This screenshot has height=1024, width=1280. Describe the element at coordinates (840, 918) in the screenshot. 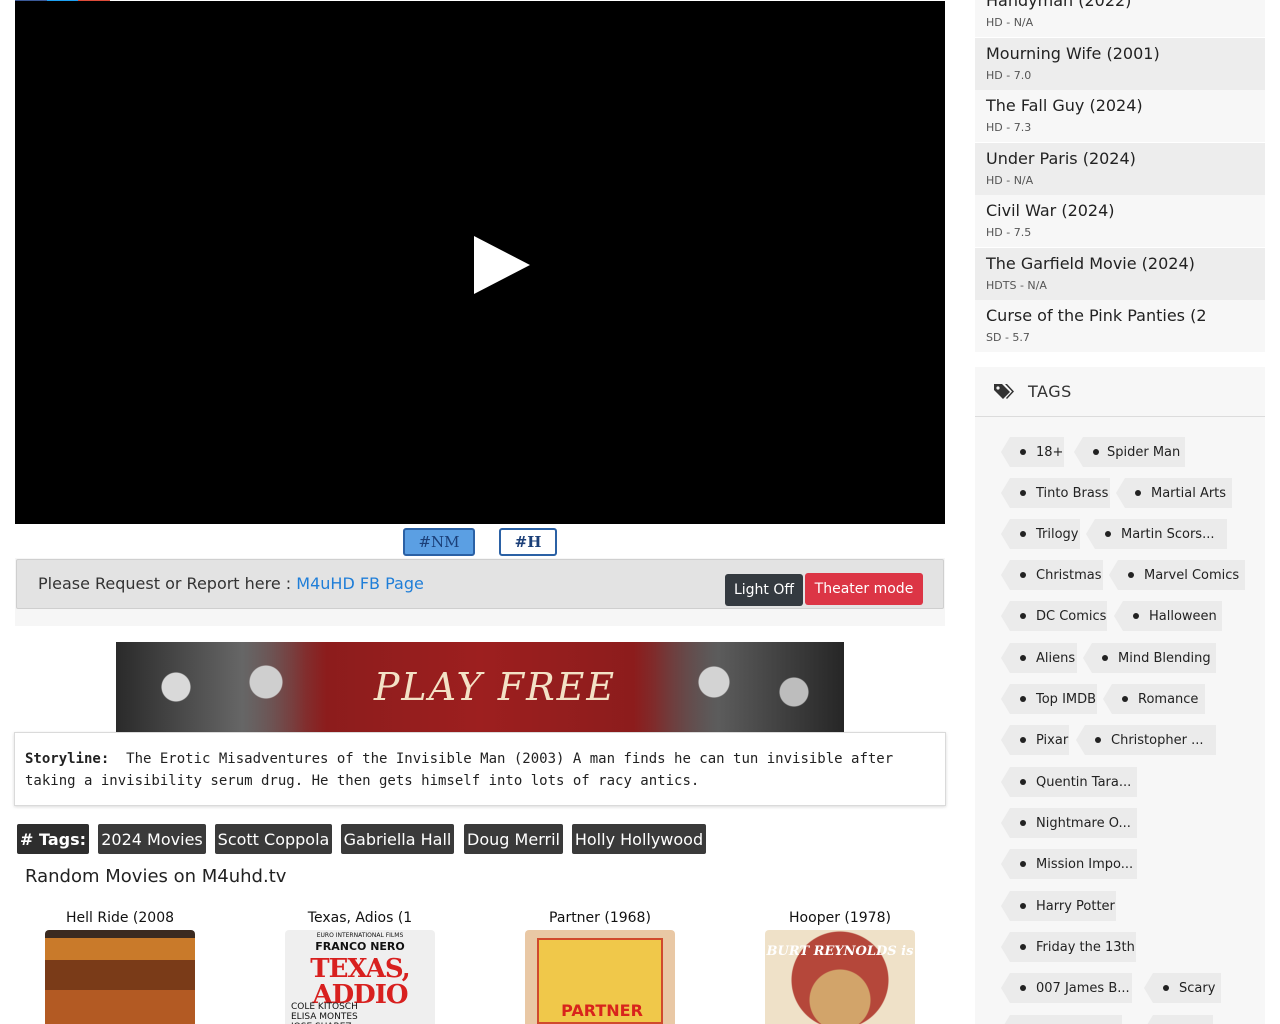

I see `movie-title: Hooper (1978)` at that location.